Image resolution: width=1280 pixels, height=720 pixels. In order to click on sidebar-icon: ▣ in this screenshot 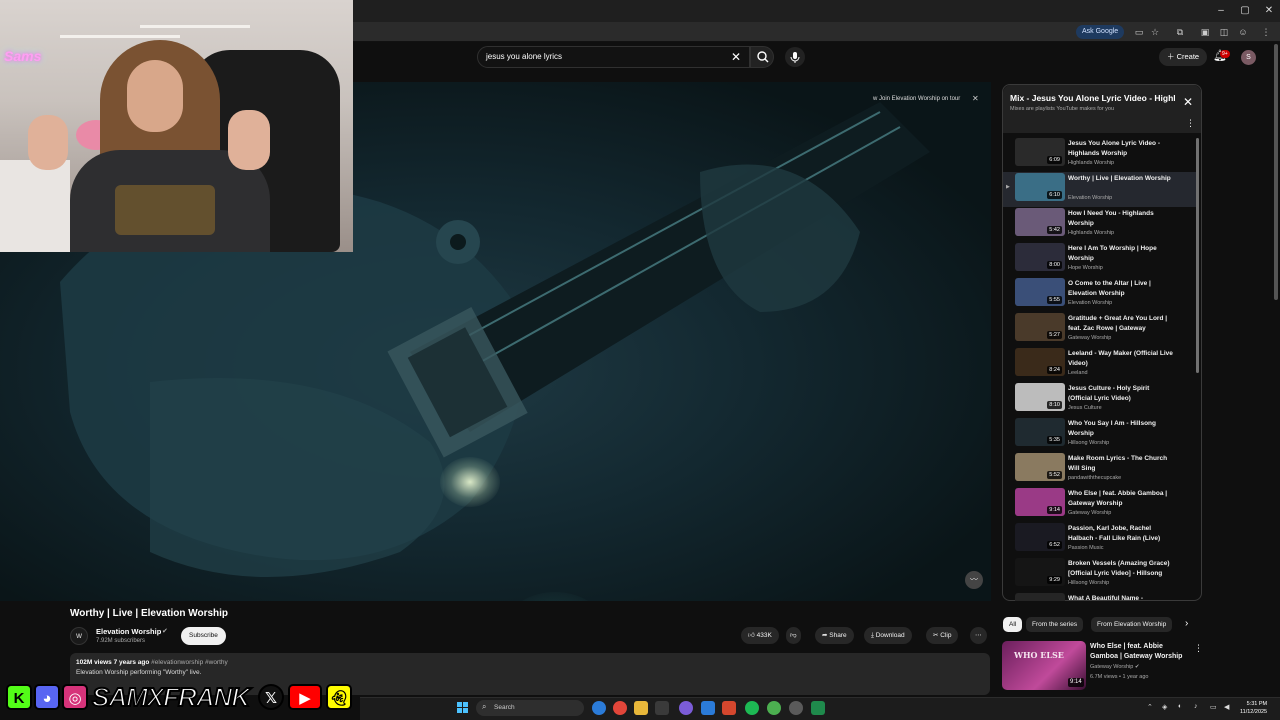, I will do `click(1205, 32)`.